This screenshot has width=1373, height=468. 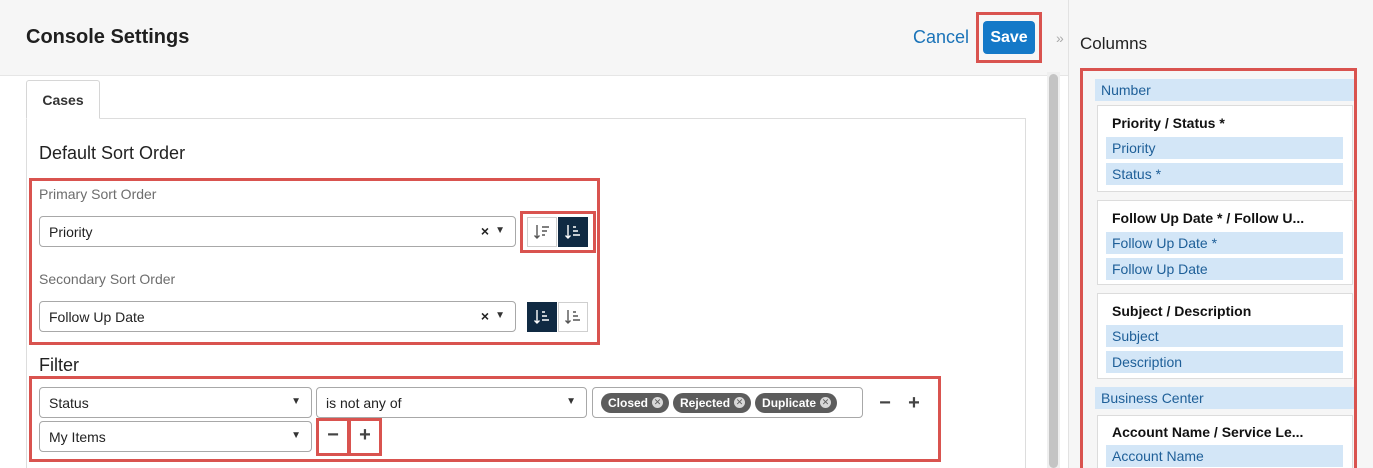 What do you see at coordinates (365, 435) in the screenshot?
I see `add-filter-button-2: +` at bounding box center [365, 435].